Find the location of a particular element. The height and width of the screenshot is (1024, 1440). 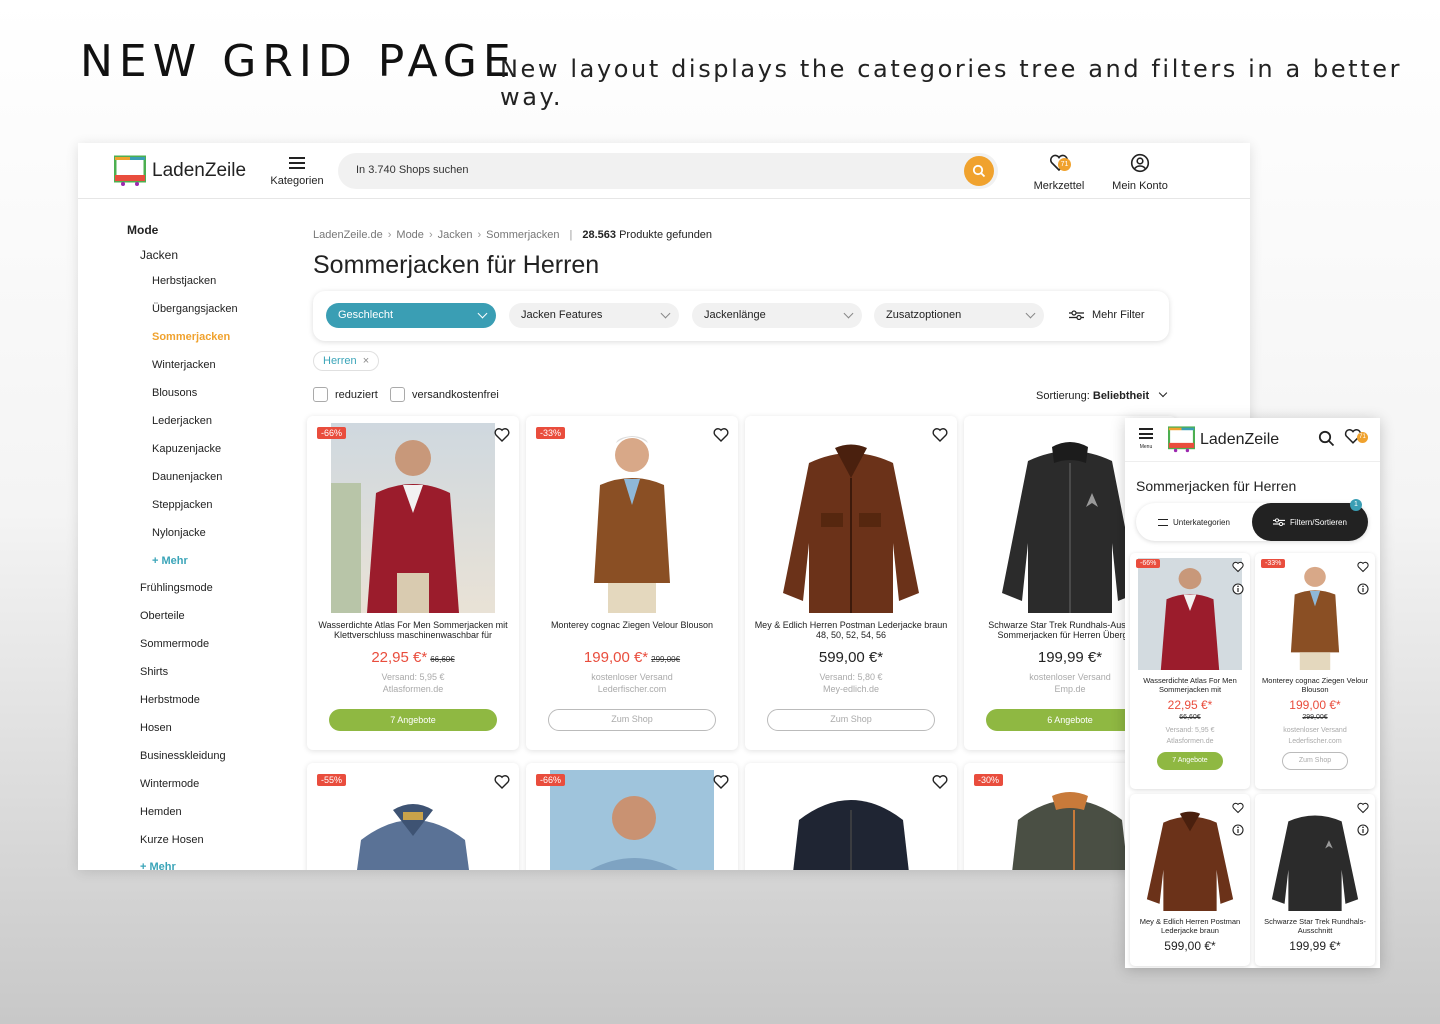

product-card: -55% is located at coordinates (413, 816).